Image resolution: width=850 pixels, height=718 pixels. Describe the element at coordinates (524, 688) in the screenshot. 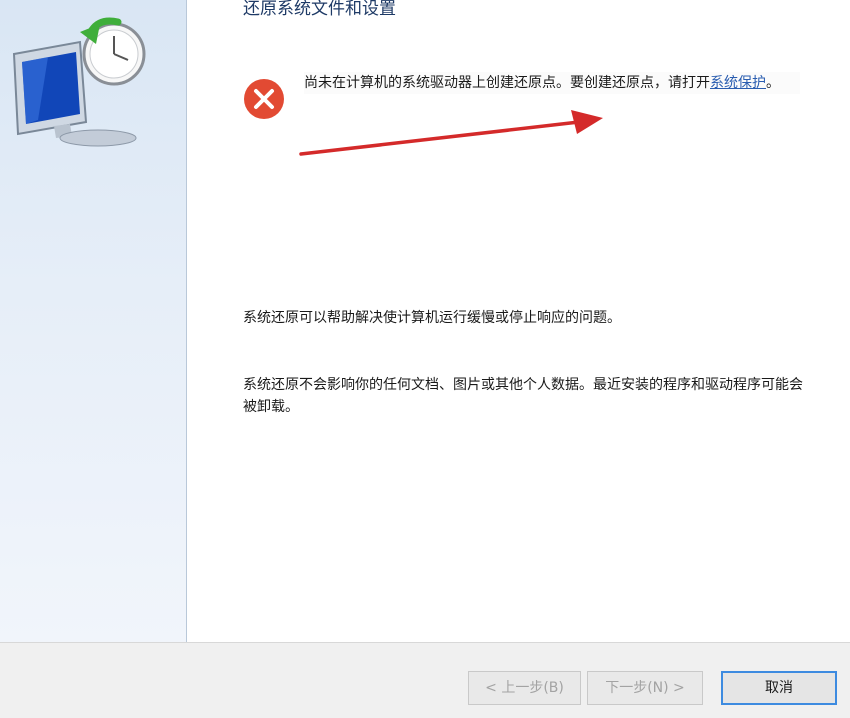

I see `back-button: < 上一步(B)` at that location.